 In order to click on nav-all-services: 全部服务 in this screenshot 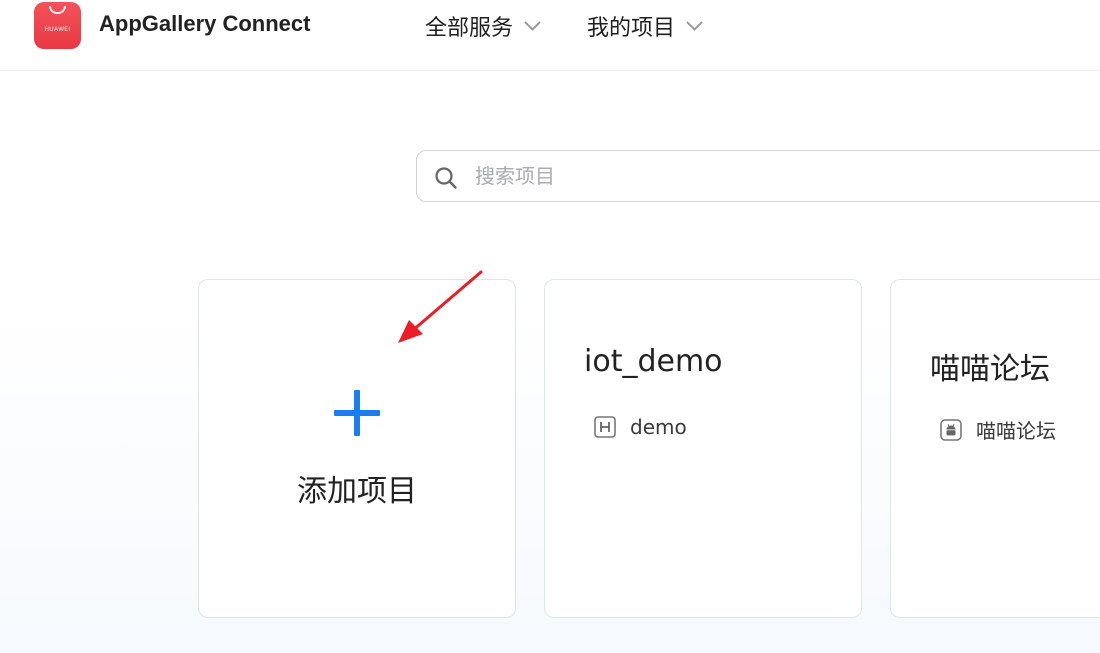, I will do `click(483, 26)`.